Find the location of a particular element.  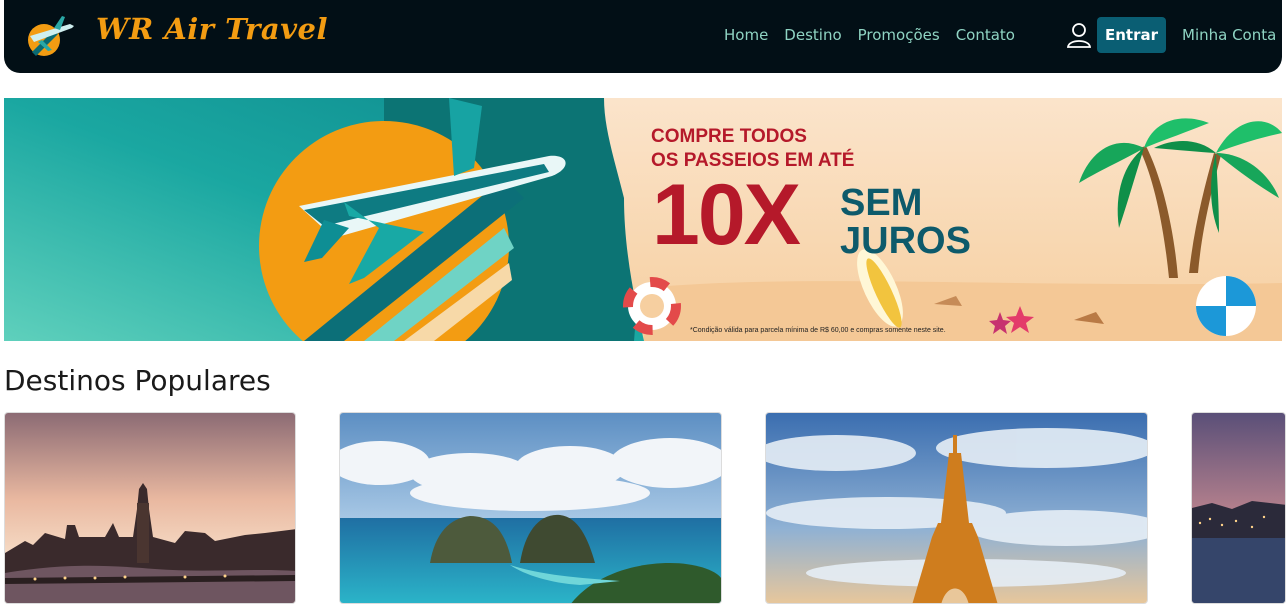

brand-name: WR Air Travel is located at coordinates (212, 29).